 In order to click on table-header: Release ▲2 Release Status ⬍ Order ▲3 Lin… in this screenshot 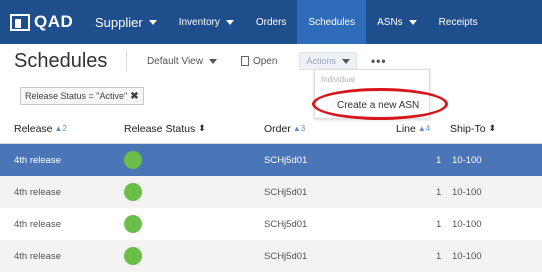, I will do `click(271, 129)`.